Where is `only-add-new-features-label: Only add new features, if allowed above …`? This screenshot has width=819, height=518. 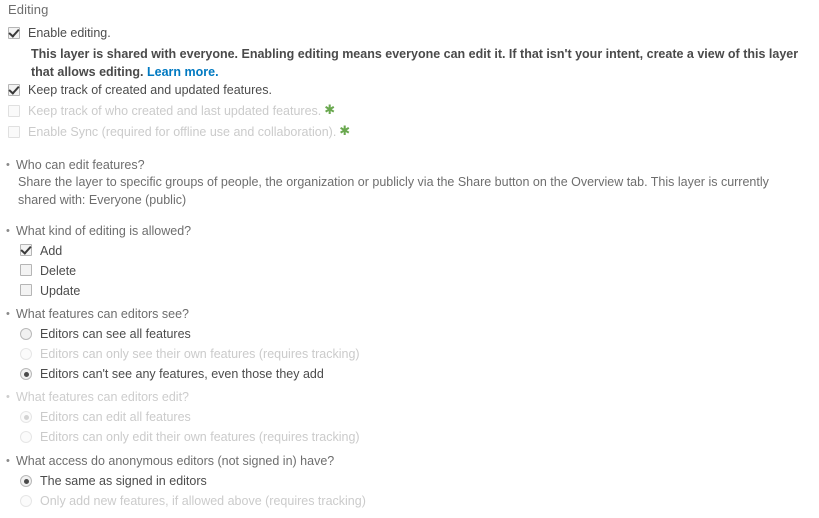
only-add-new-features-label: Only add new features, if allowed above … is located at coordinates (203, 501).